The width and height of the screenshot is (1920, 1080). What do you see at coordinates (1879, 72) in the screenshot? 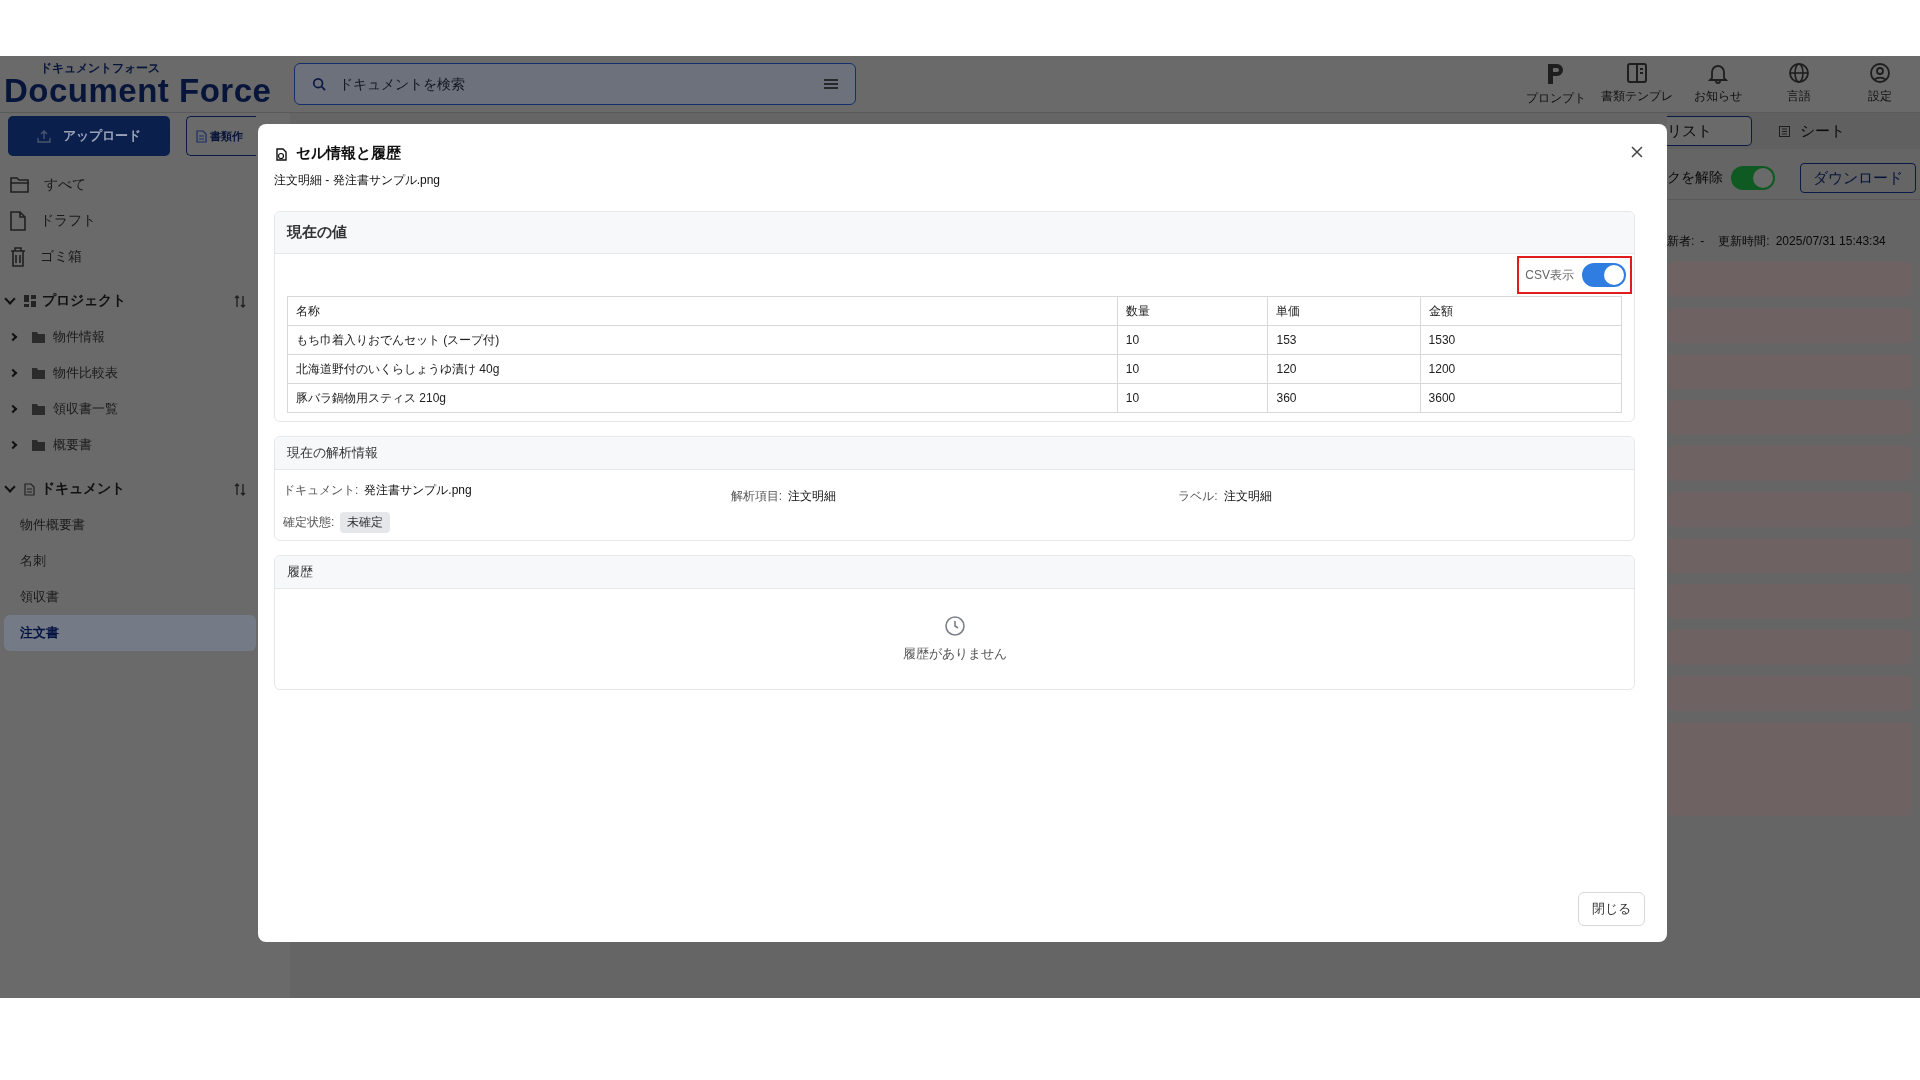
I see `user-icon` at bounding box center [1879, 72].